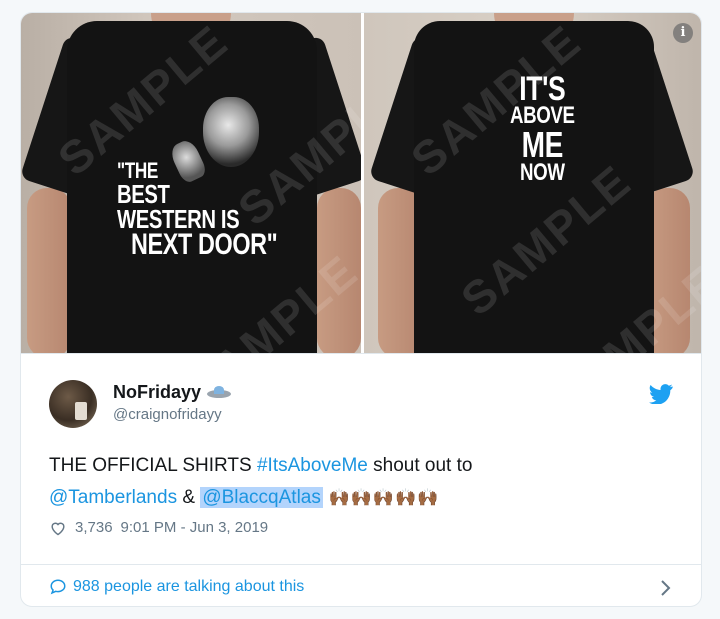 This screenshot has width=720, height=619. I want to click on avatar, so click(73, 404).